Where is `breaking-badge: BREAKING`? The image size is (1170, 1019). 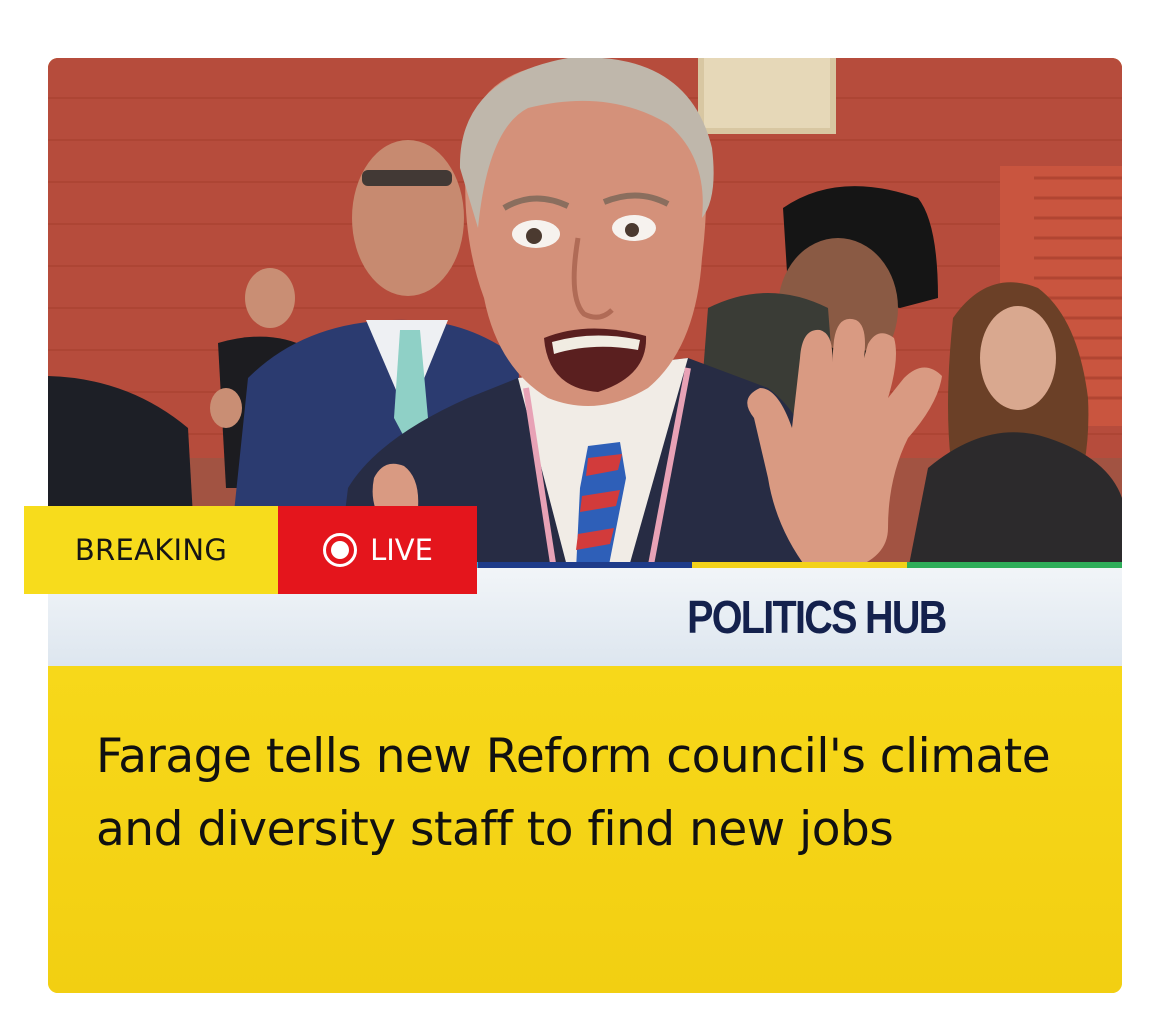
breaking-badge: BREAKING is located at coordinates (151, 550).